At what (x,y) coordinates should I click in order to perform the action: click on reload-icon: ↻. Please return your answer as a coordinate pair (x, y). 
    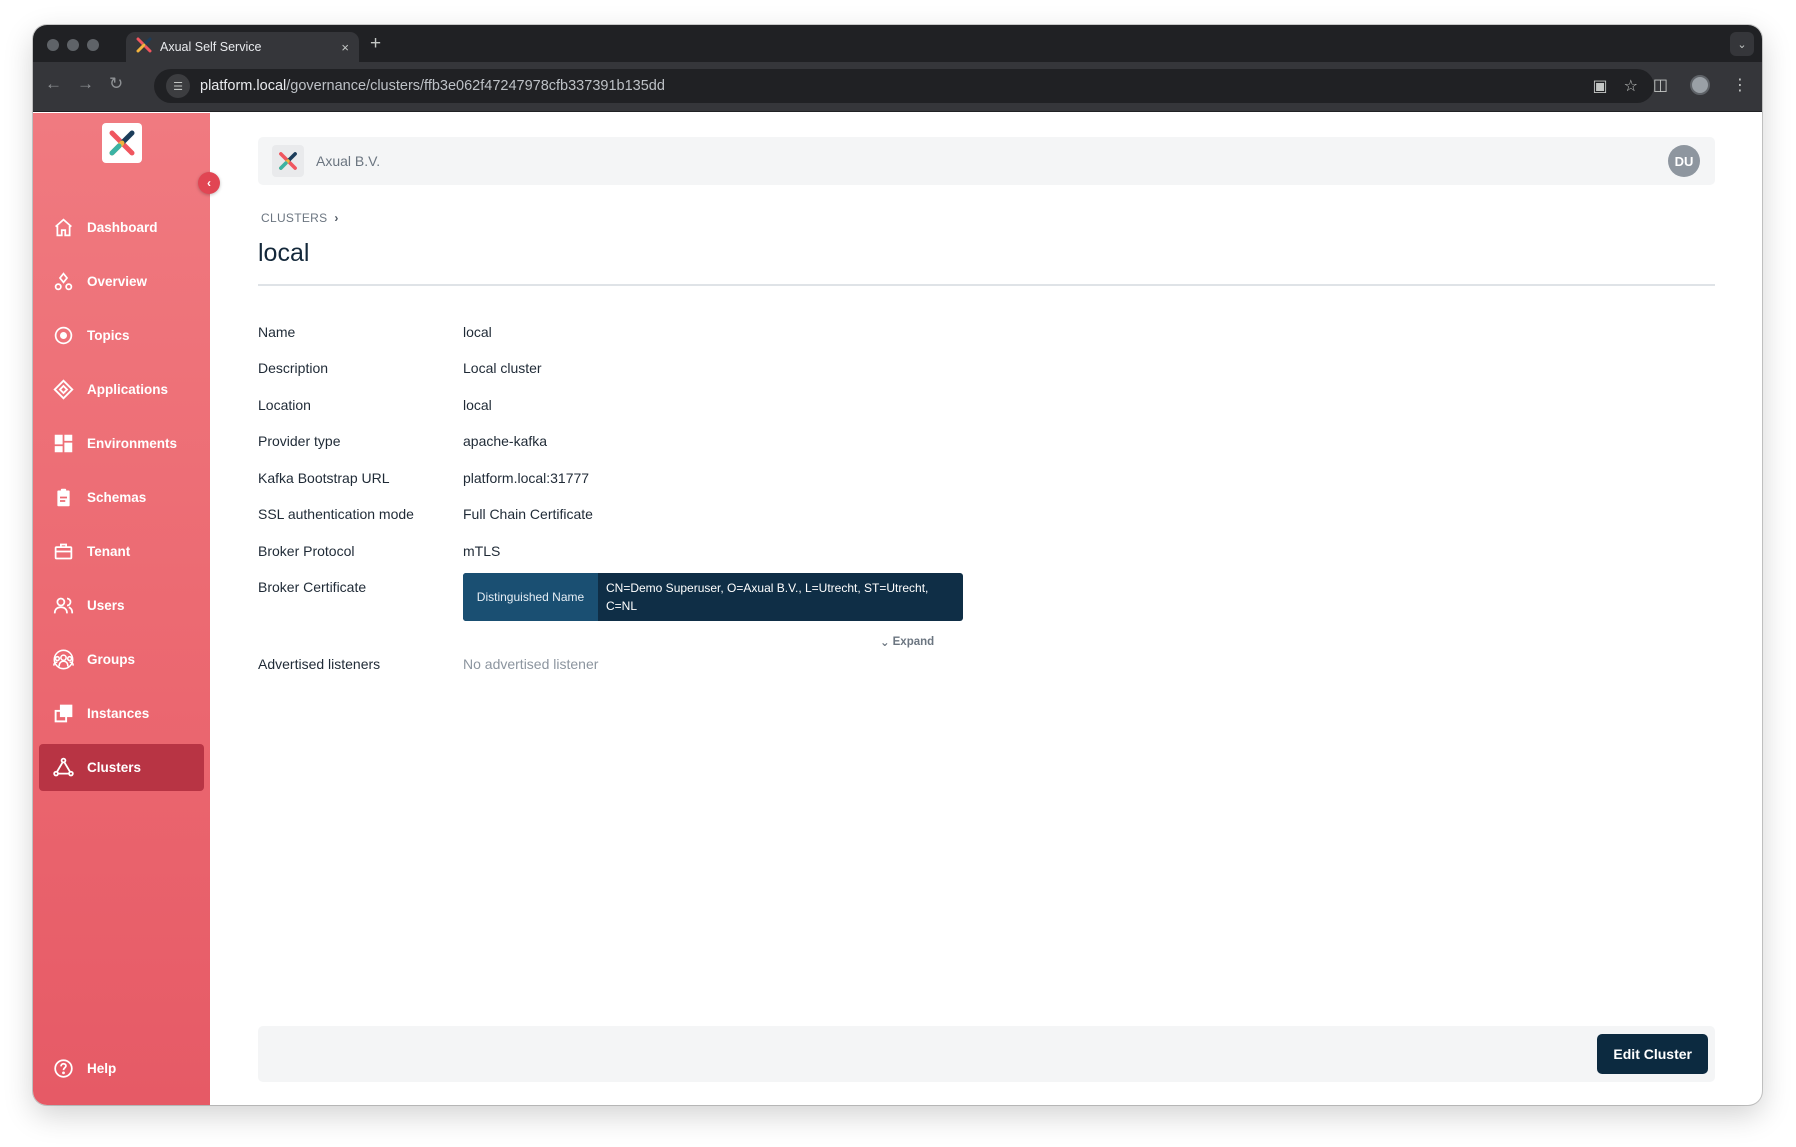
    Looking at the image, I should click on (116, 84).